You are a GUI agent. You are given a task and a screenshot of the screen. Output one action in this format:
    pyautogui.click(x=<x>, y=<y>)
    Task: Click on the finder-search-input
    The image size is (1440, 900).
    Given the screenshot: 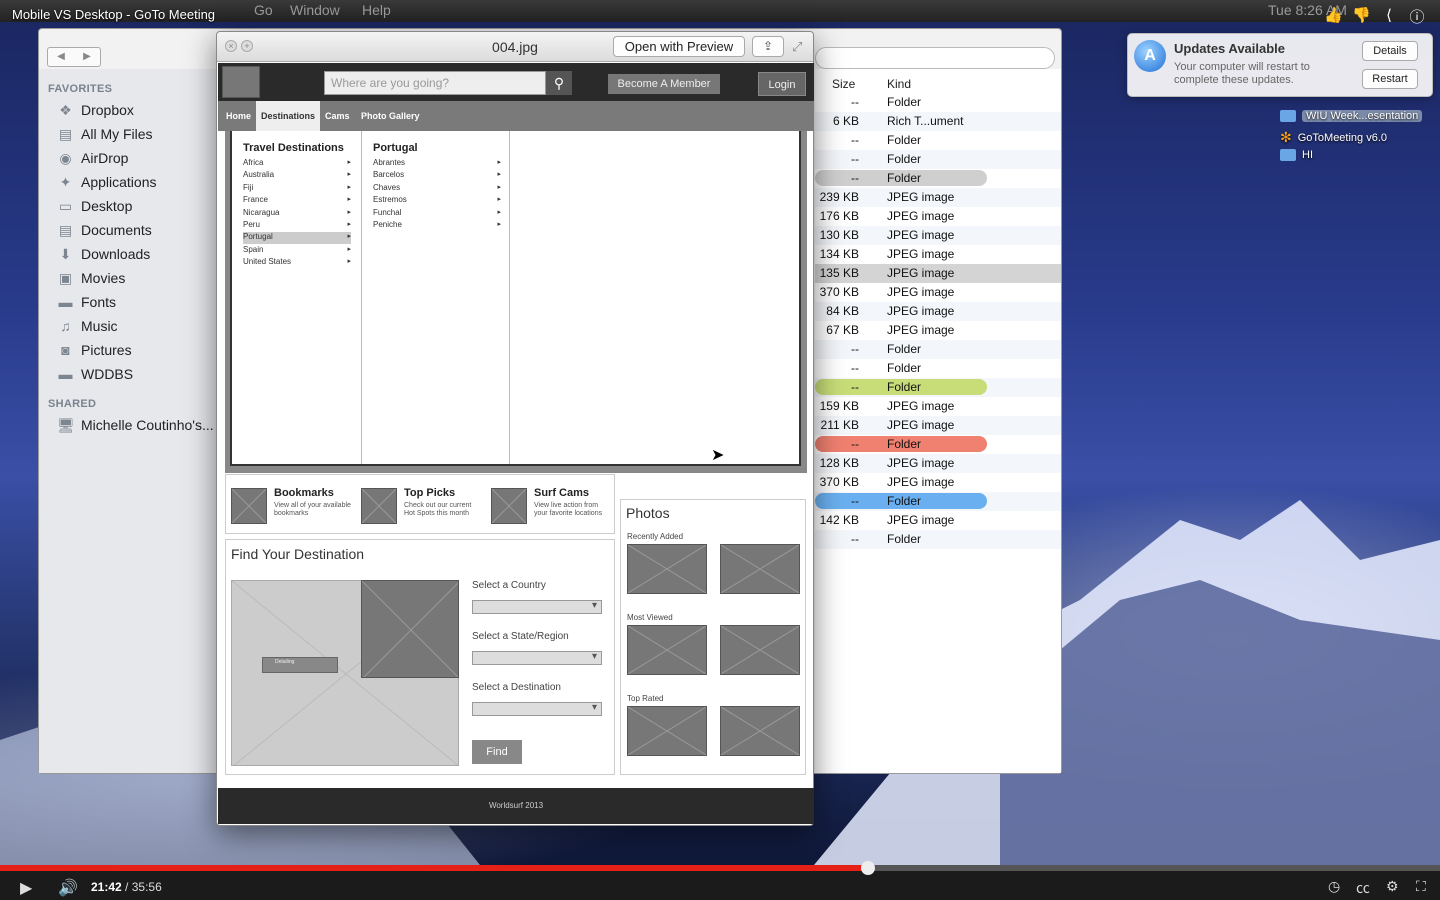 What is the action you would take?
    pyautogui.click(x=935, y=58)
    